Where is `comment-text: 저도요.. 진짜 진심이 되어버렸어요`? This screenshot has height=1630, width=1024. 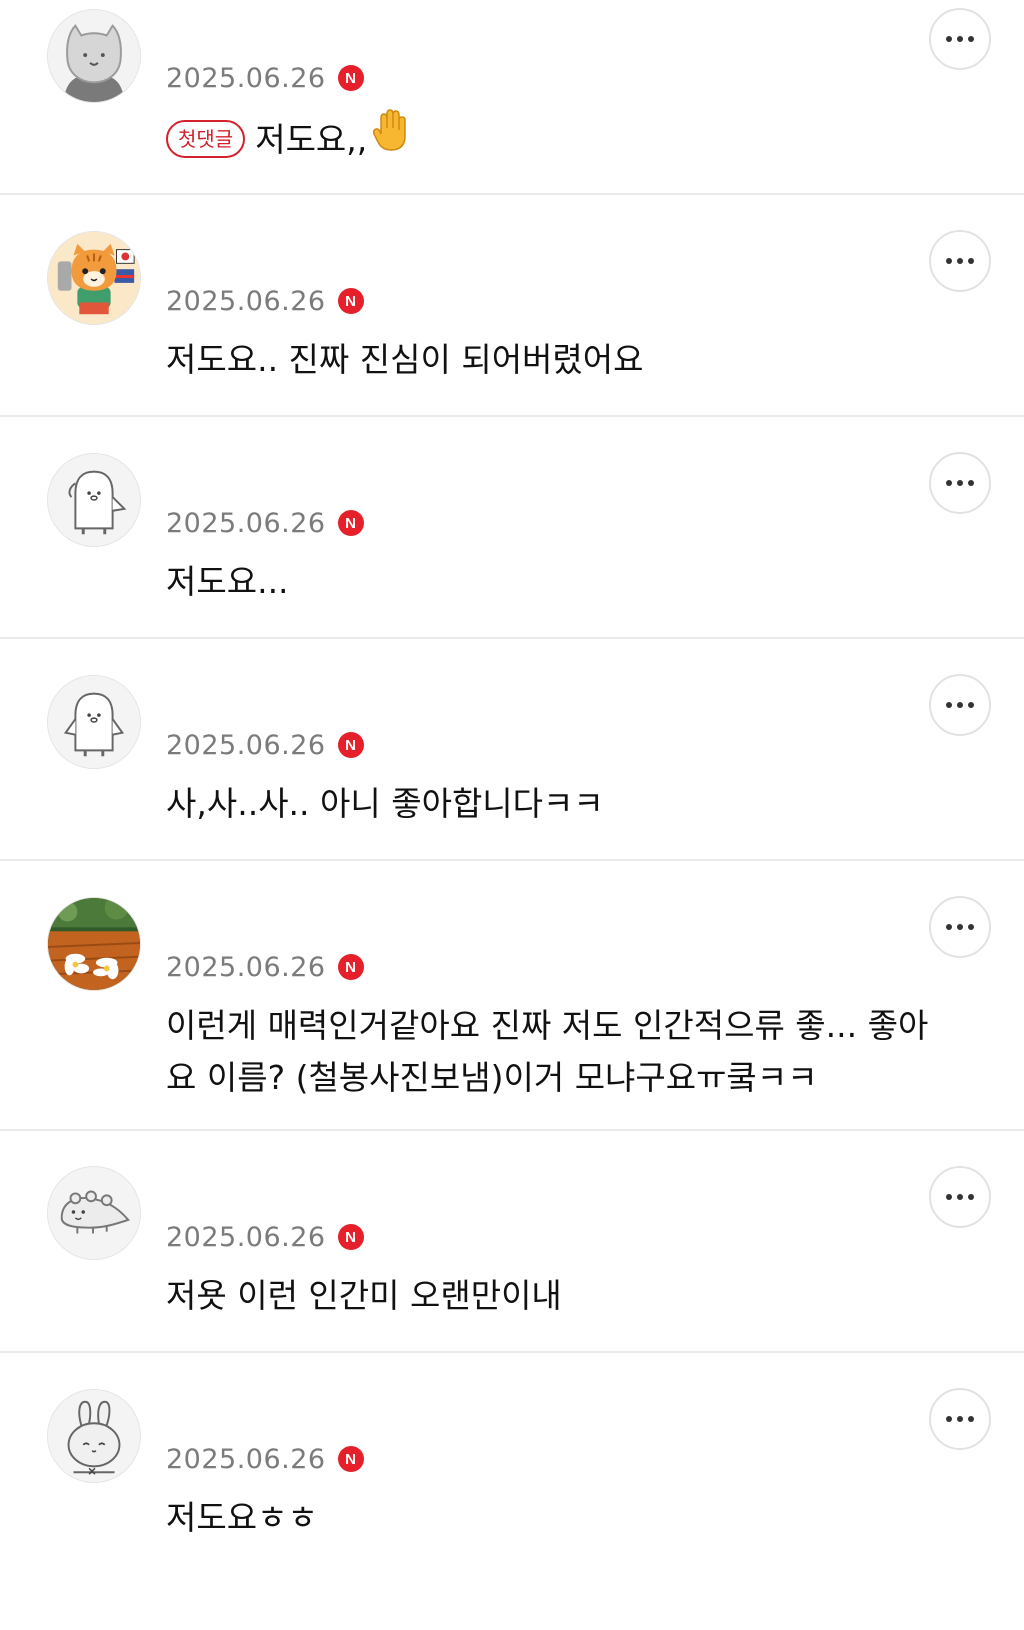 comment-text: 저도요.. 진짜 진심이 되어버렸어요 is located at coordinates (405, 359).